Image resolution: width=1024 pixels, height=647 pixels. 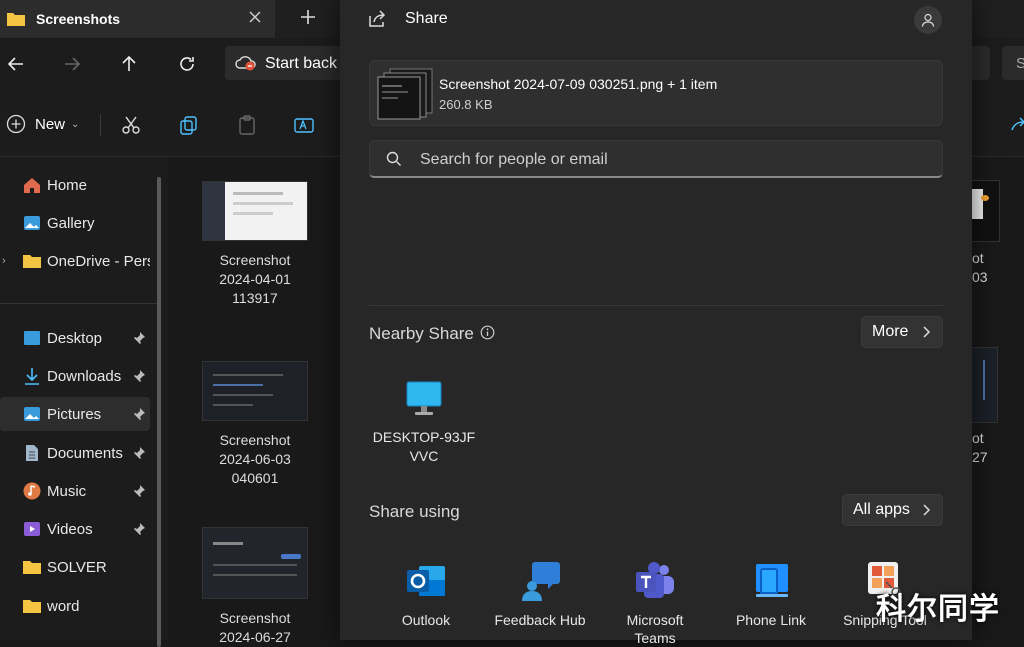 I want to click on new-button: New ⌄, so click(x=42, y=124).